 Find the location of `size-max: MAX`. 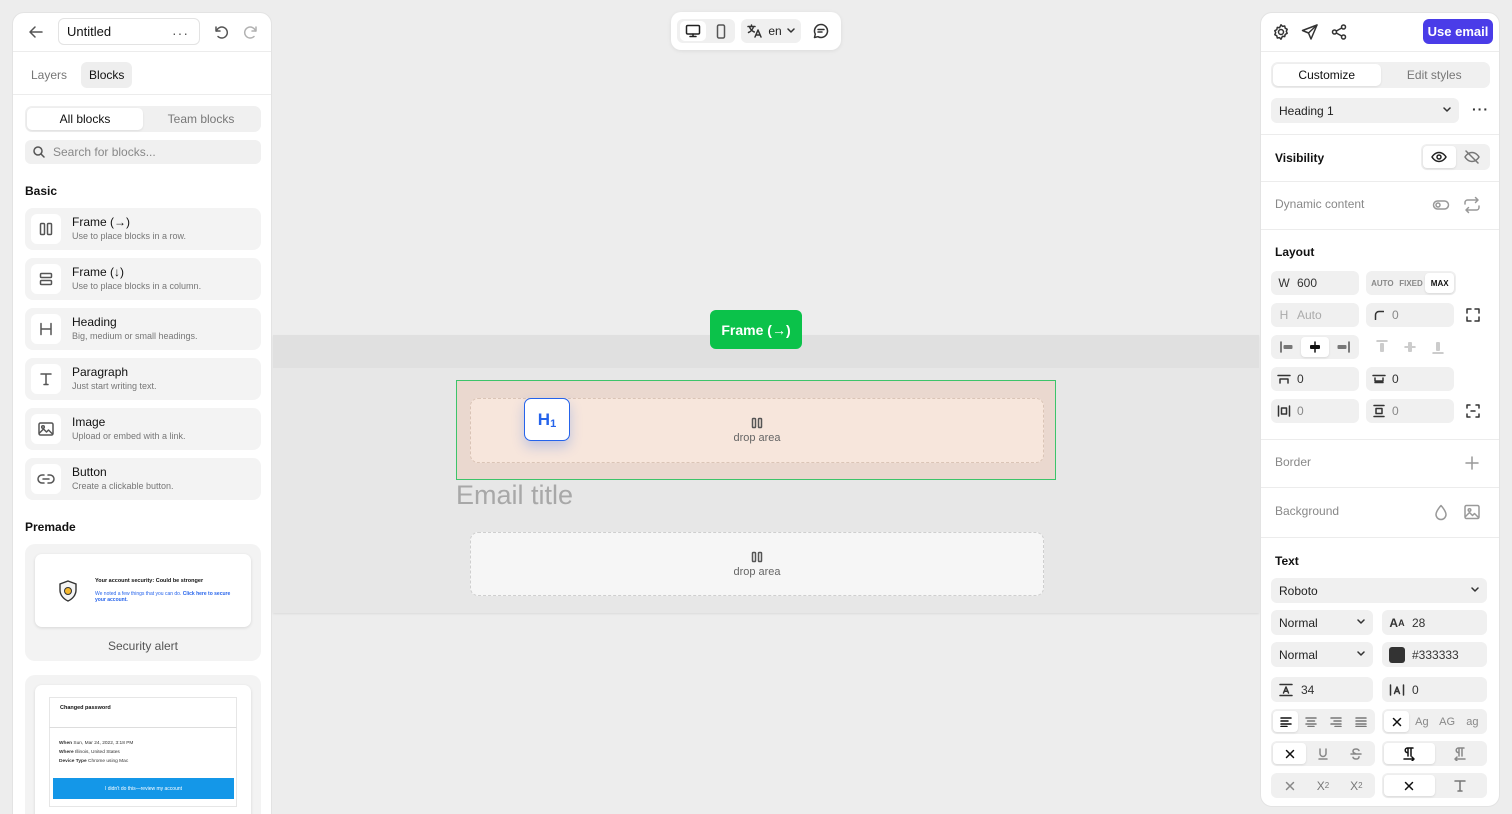

size-max: MAX is located at coordinates (1440, 283).